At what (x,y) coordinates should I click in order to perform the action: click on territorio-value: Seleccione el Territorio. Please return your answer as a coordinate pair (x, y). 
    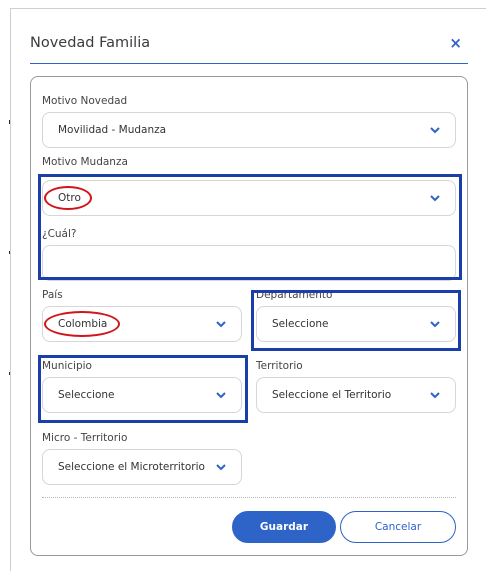
    Looking at the image, I should click on (332, 395).